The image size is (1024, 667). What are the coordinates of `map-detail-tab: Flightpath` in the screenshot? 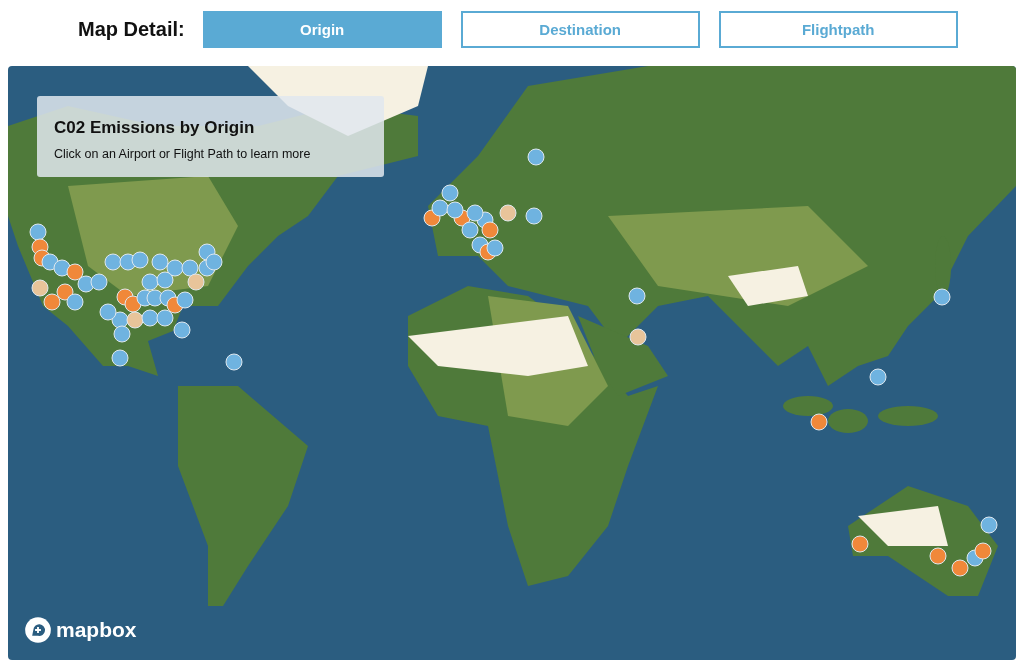 It's located at (838, 29).